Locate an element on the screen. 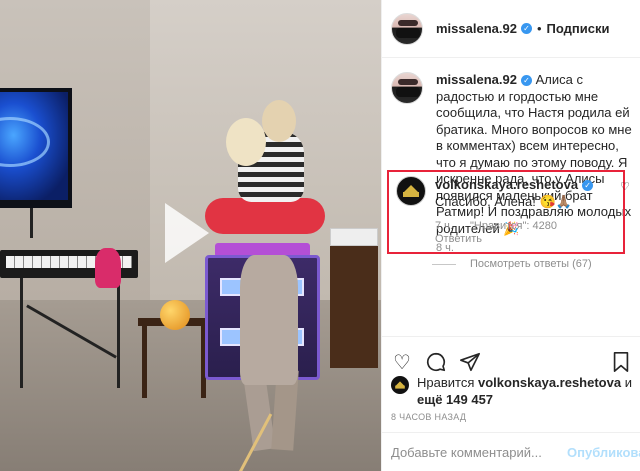 This screenshot has height=471, width=640. commenter-avatar is located at coordinates (411, 191).